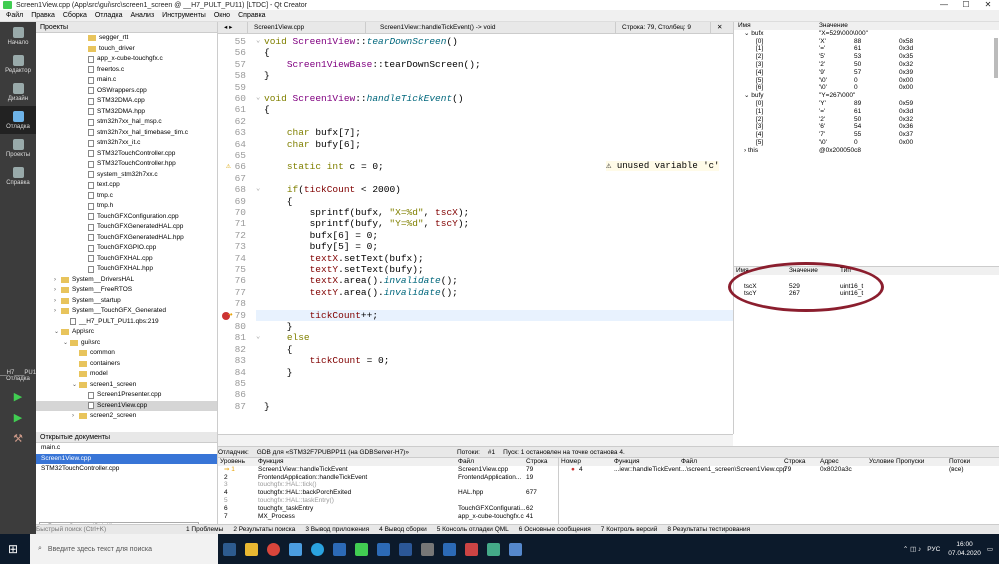 The height and width of the screenshot is (564, 999). Describe the element at coordinates (866, 34) in the screenshot. I see `watch-row: ⌄ bufx "X=529\000\000"` at that location.